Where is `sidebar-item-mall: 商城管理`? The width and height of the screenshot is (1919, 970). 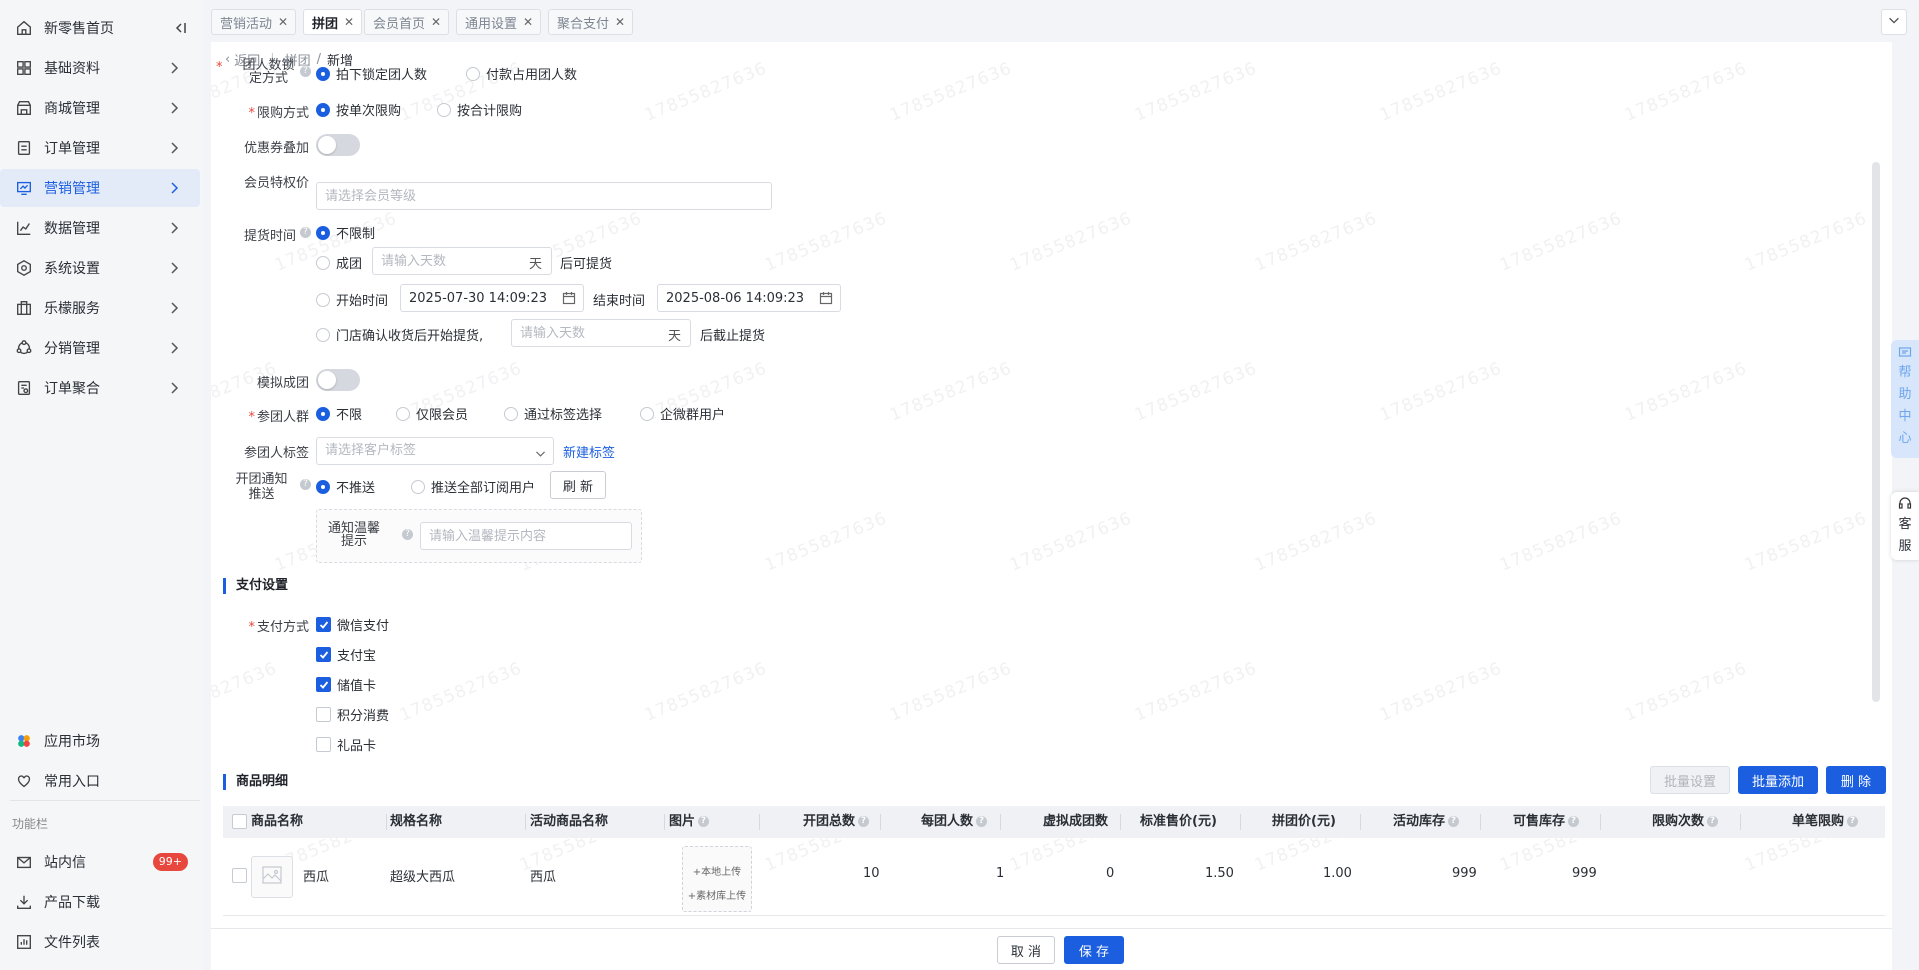 sidebar-item-mall: 商城管理 is located at coordinates (100, 108).